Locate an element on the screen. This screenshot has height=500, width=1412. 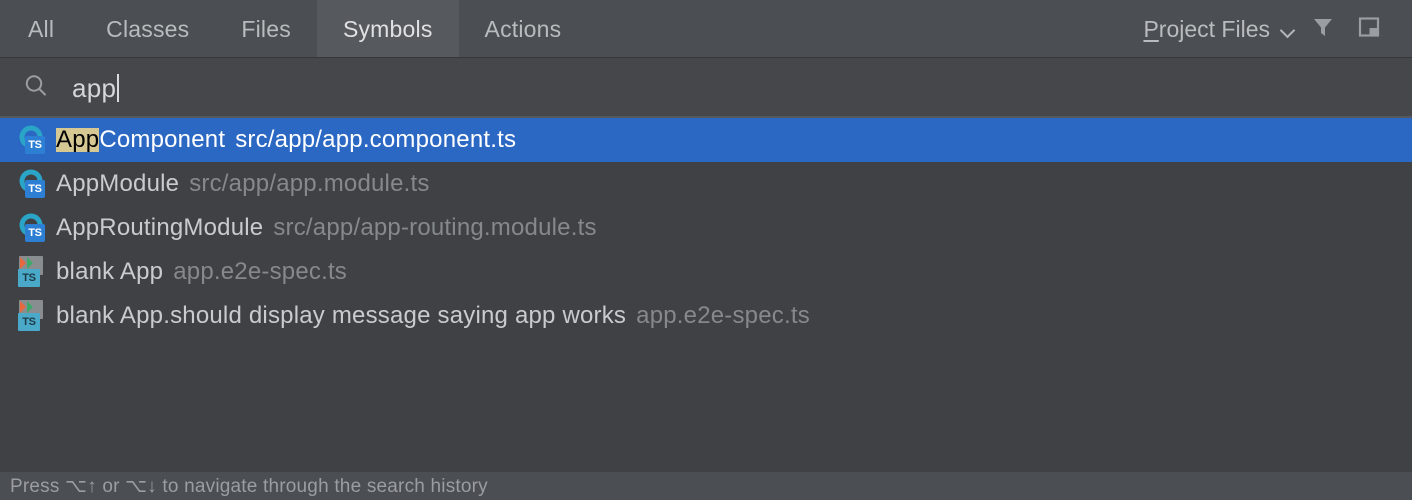
tab-files-label: Files is located at coordinates (266, 28).